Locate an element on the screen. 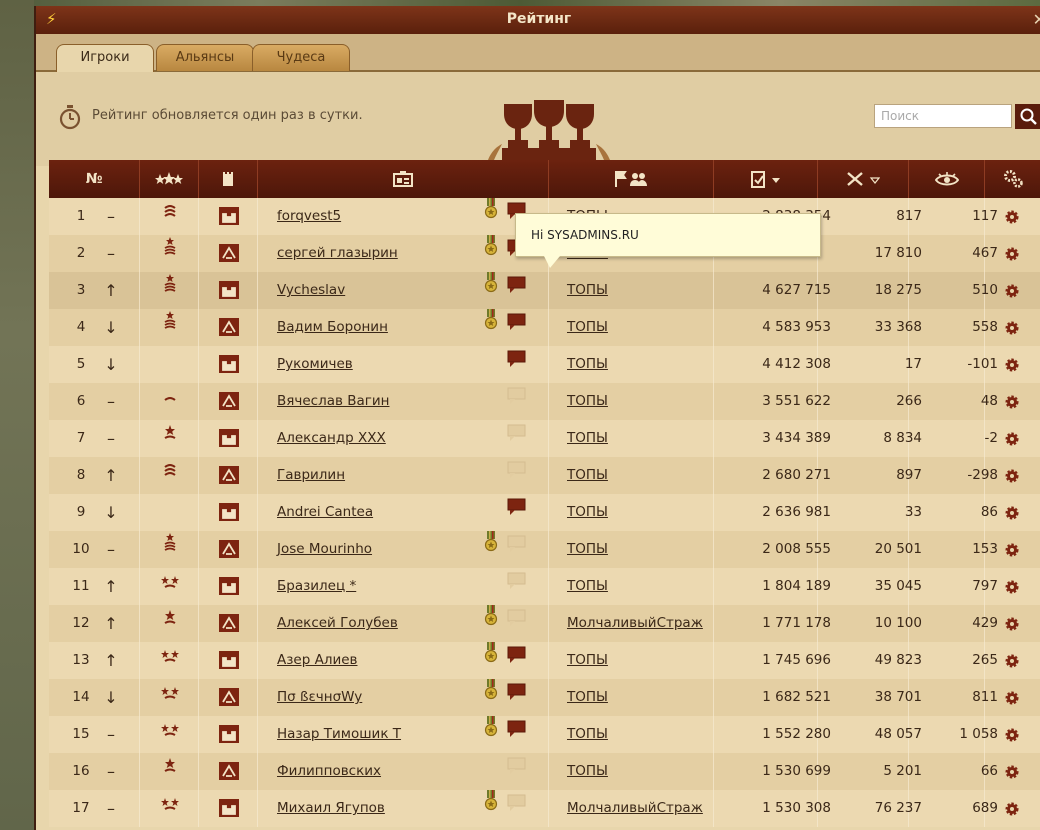 This screenshot has width=1040, height=830. column-player is located at coordinates (403, 179).